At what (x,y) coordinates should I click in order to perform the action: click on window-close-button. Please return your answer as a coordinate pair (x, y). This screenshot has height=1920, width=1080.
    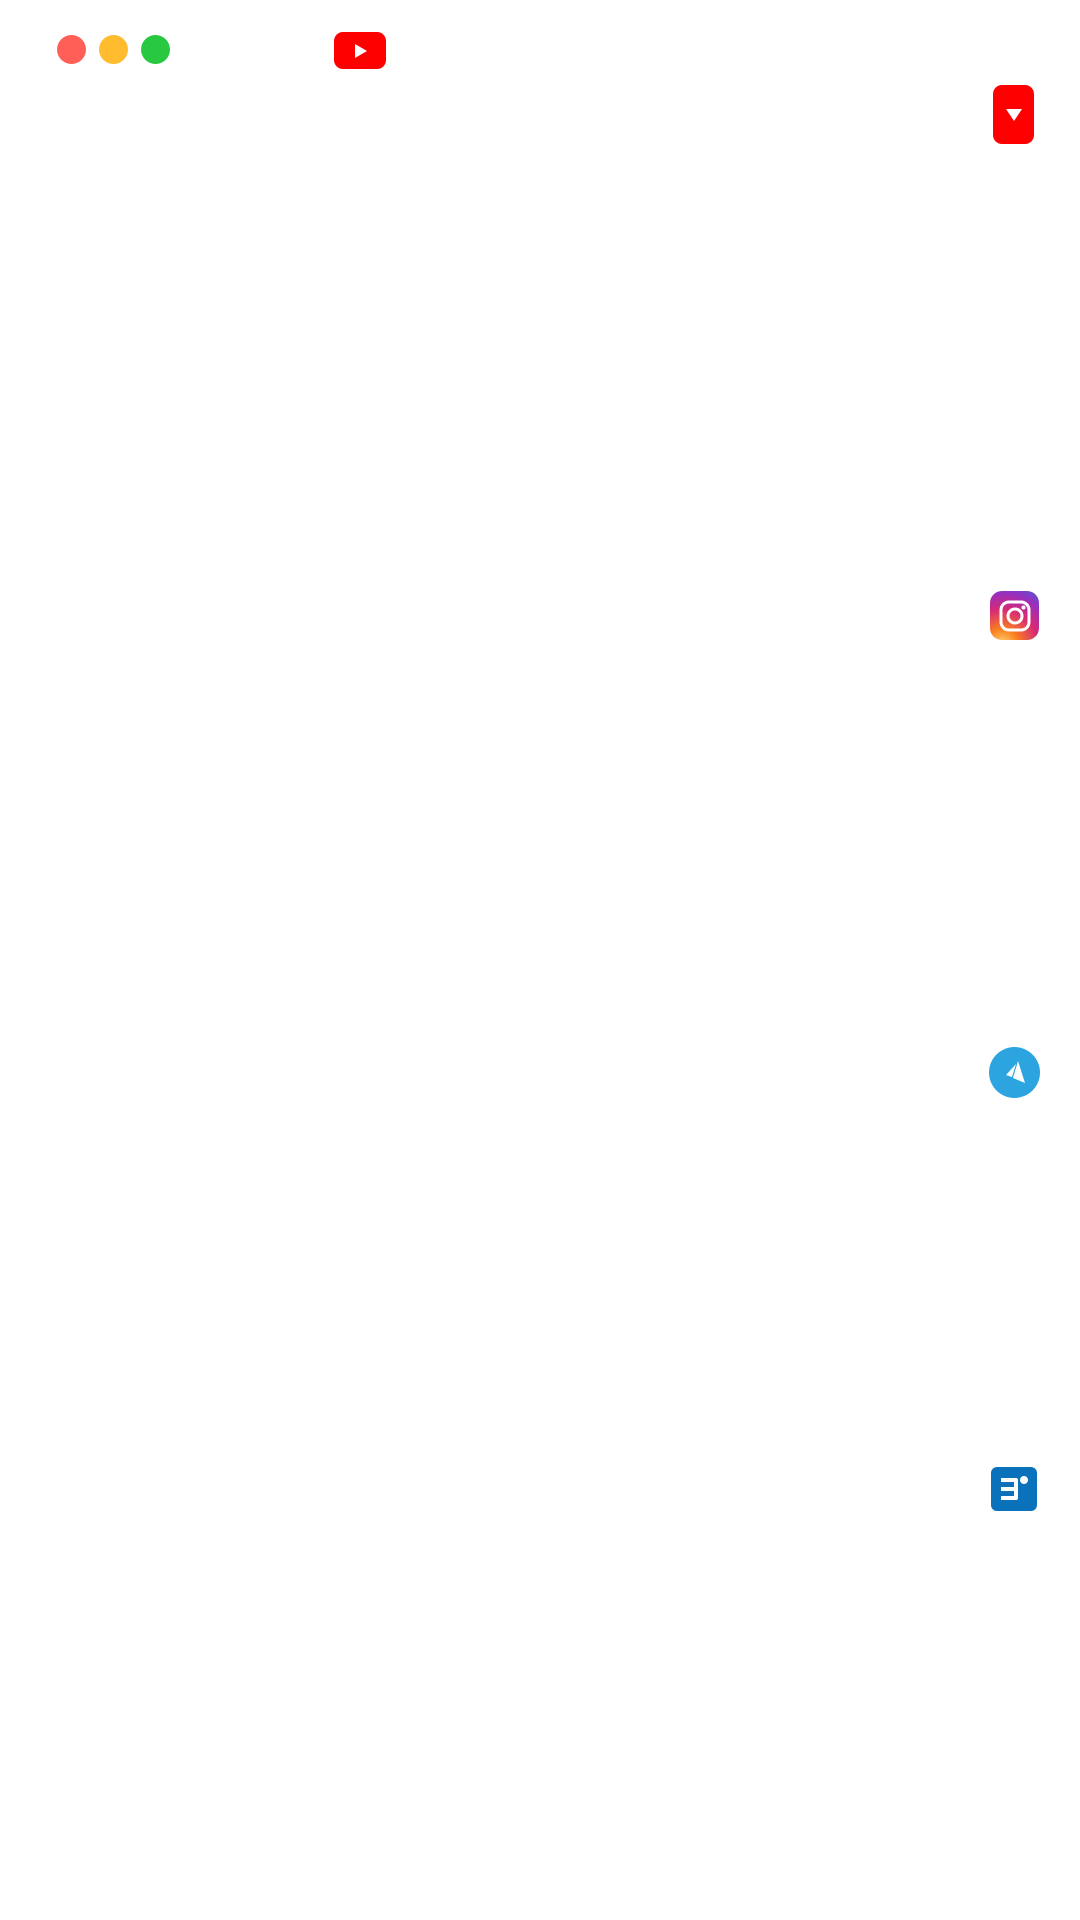
    Looking at the image, I should click on (71, 49).